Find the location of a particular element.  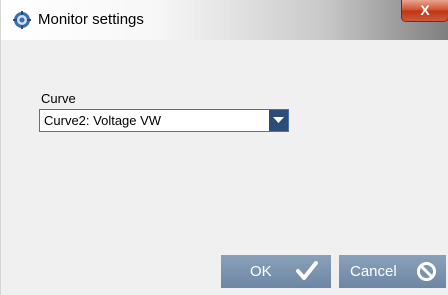

cancel-button-label: Cancel is located at coordinates (373, 271).